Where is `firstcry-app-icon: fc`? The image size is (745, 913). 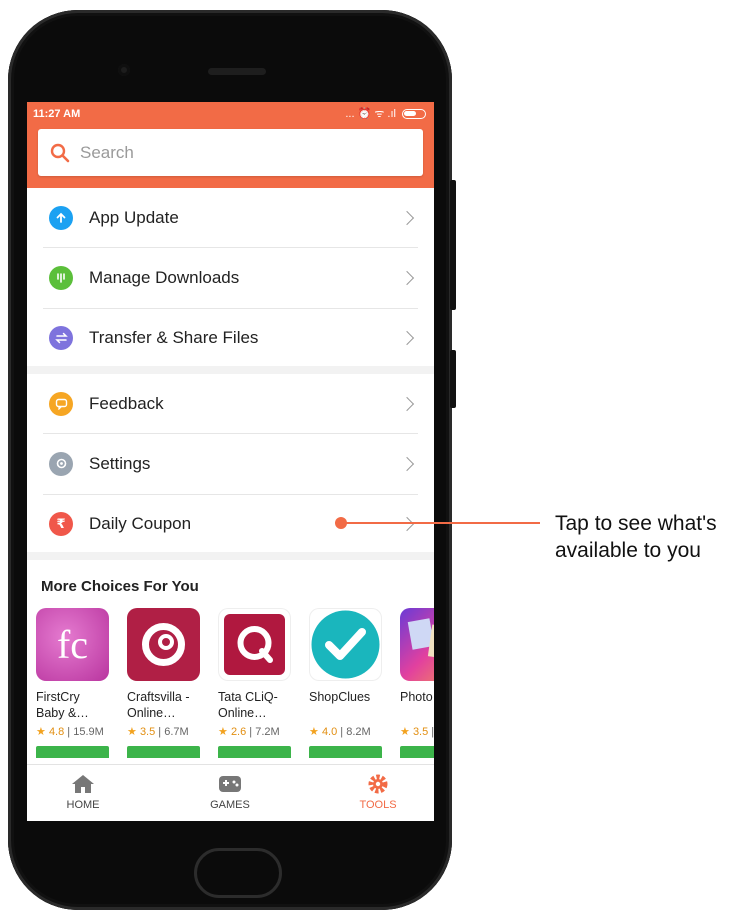 firstcry-app-icon: fc is located at coordinates (72, 644).